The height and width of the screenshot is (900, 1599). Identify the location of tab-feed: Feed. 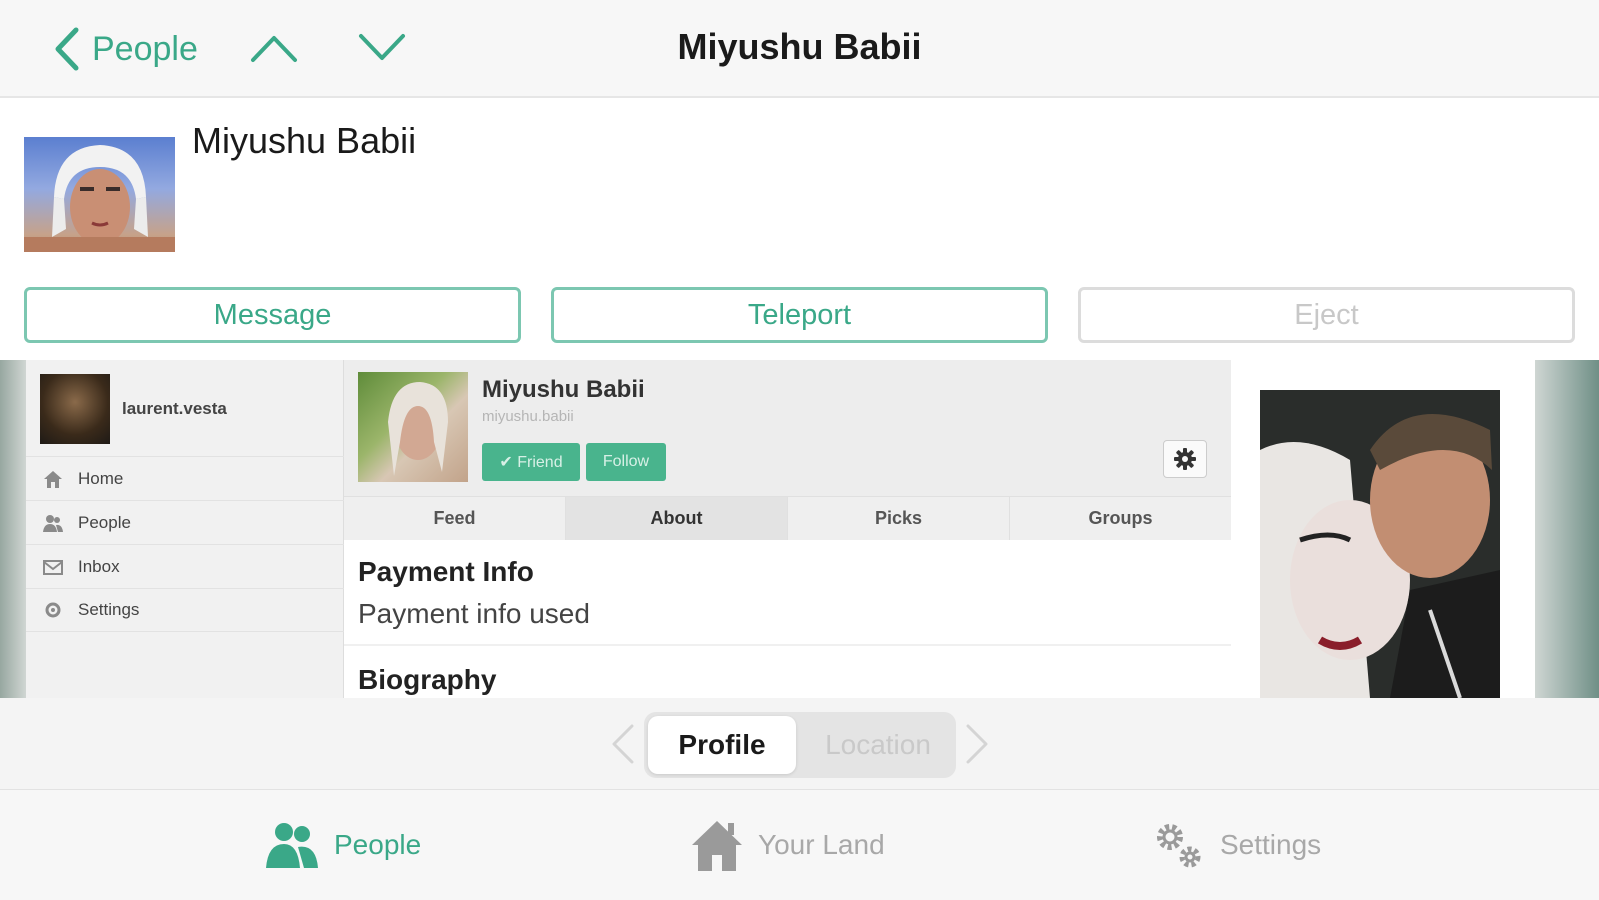
(455, 518).